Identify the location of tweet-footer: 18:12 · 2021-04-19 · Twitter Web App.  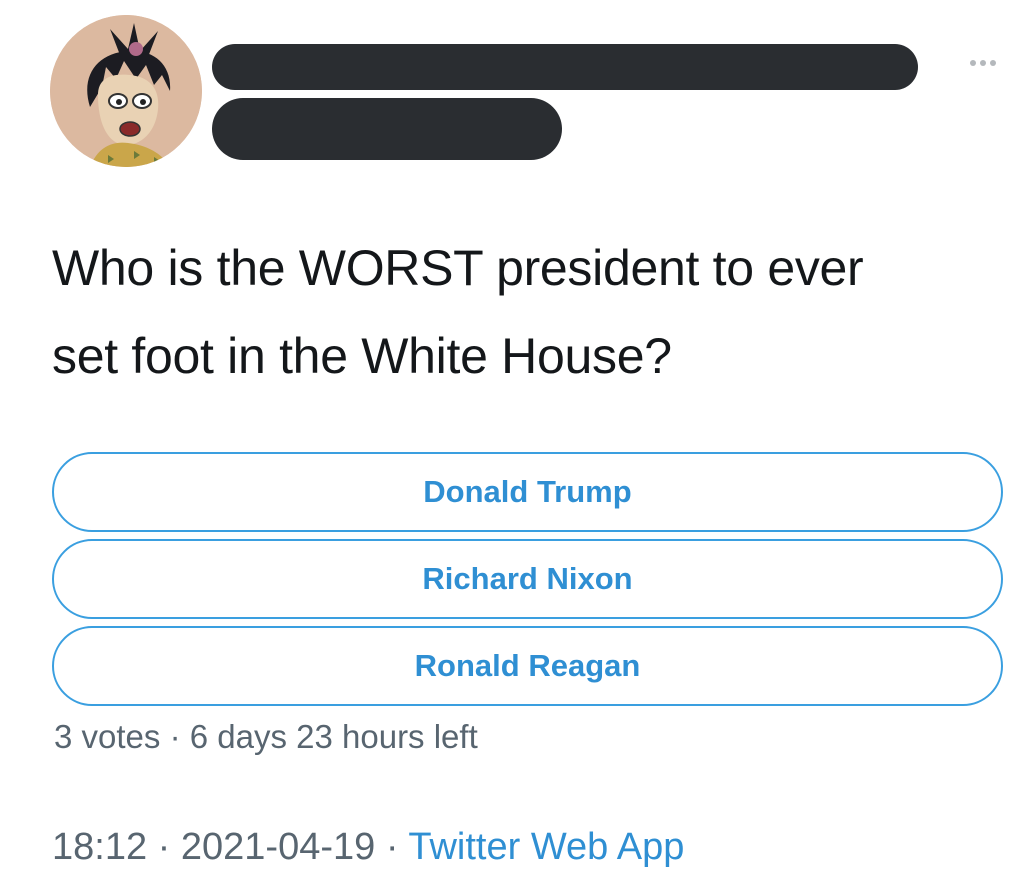
(368, 847).